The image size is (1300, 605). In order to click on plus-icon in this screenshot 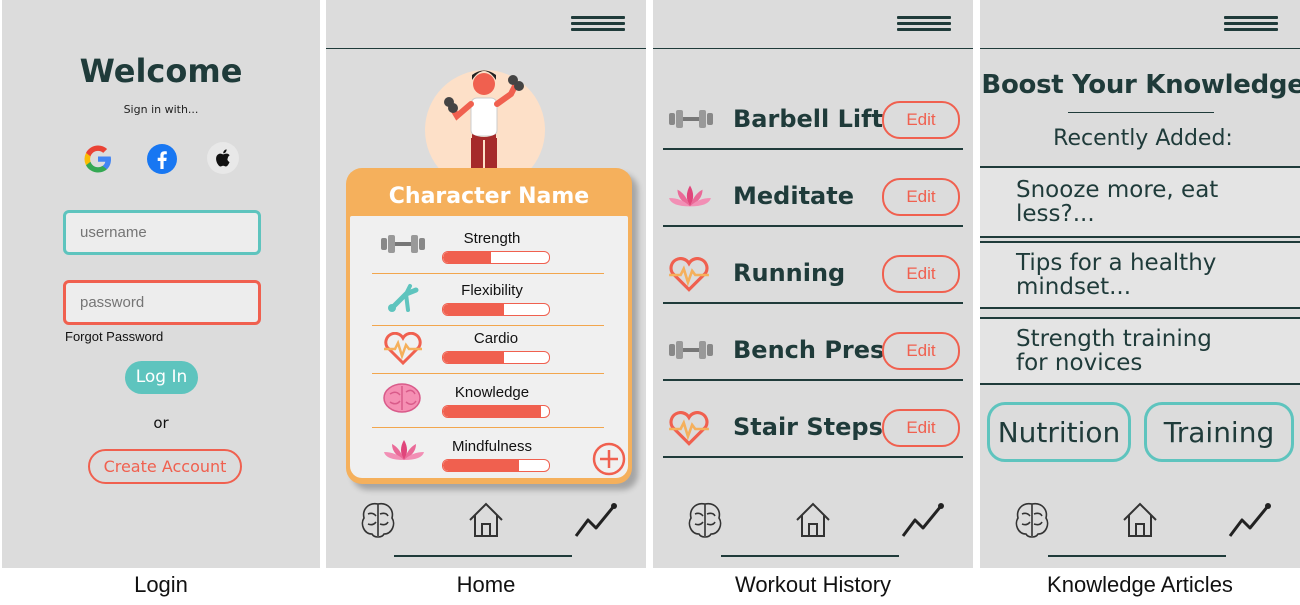, I will do `click(609, 461)`.